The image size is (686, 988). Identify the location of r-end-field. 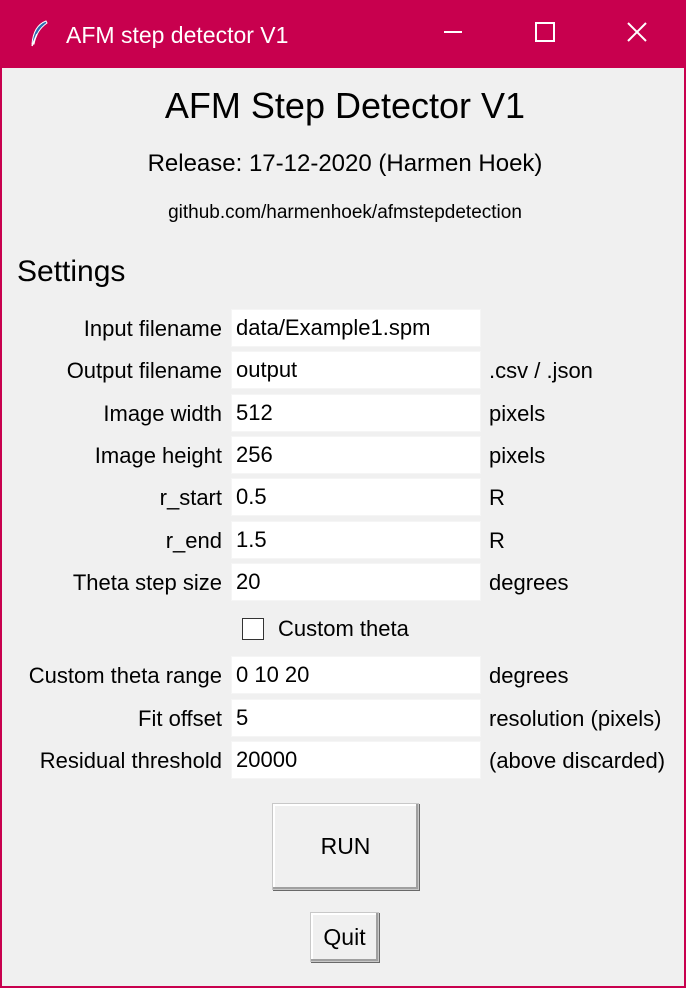
(356, 540).